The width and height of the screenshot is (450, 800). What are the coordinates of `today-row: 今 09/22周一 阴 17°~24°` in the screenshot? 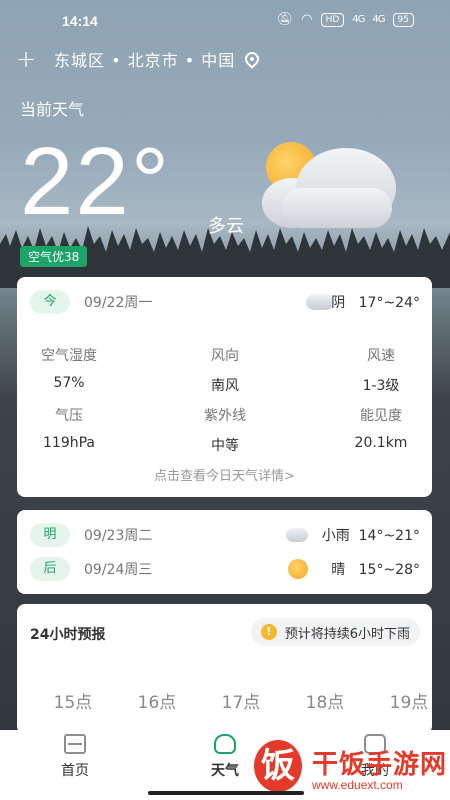 It's located at (225, 302).